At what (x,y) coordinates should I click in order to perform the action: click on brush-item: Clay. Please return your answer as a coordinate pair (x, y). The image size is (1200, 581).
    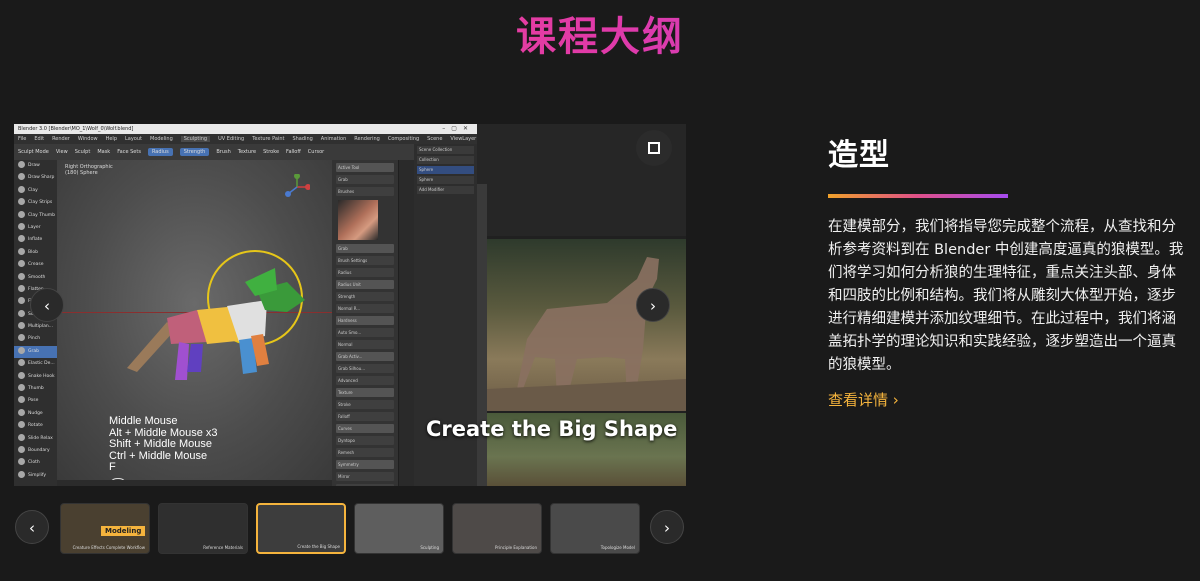
    Looking at the image, I should click on (35, 191).